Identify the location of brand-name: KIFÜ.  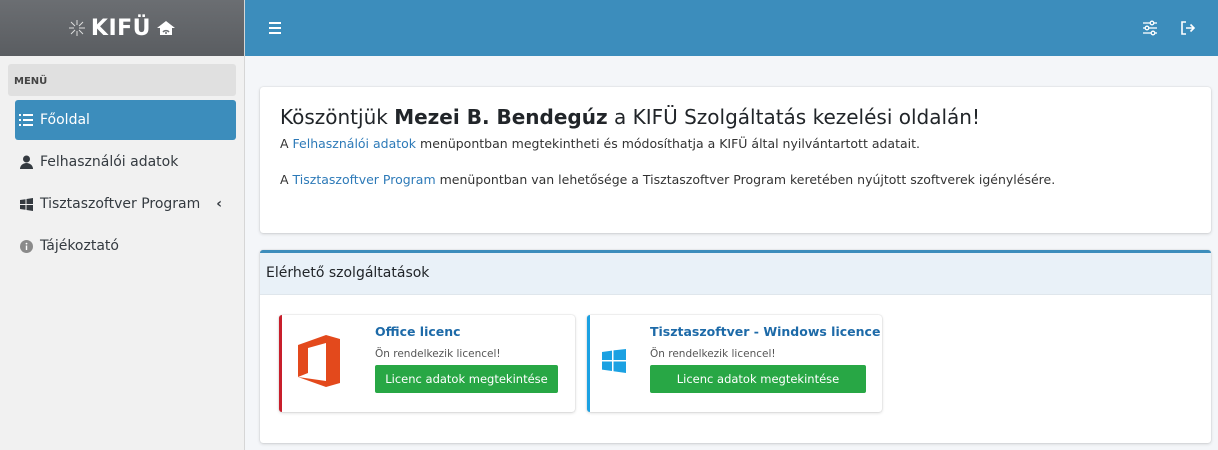
(121, 28).